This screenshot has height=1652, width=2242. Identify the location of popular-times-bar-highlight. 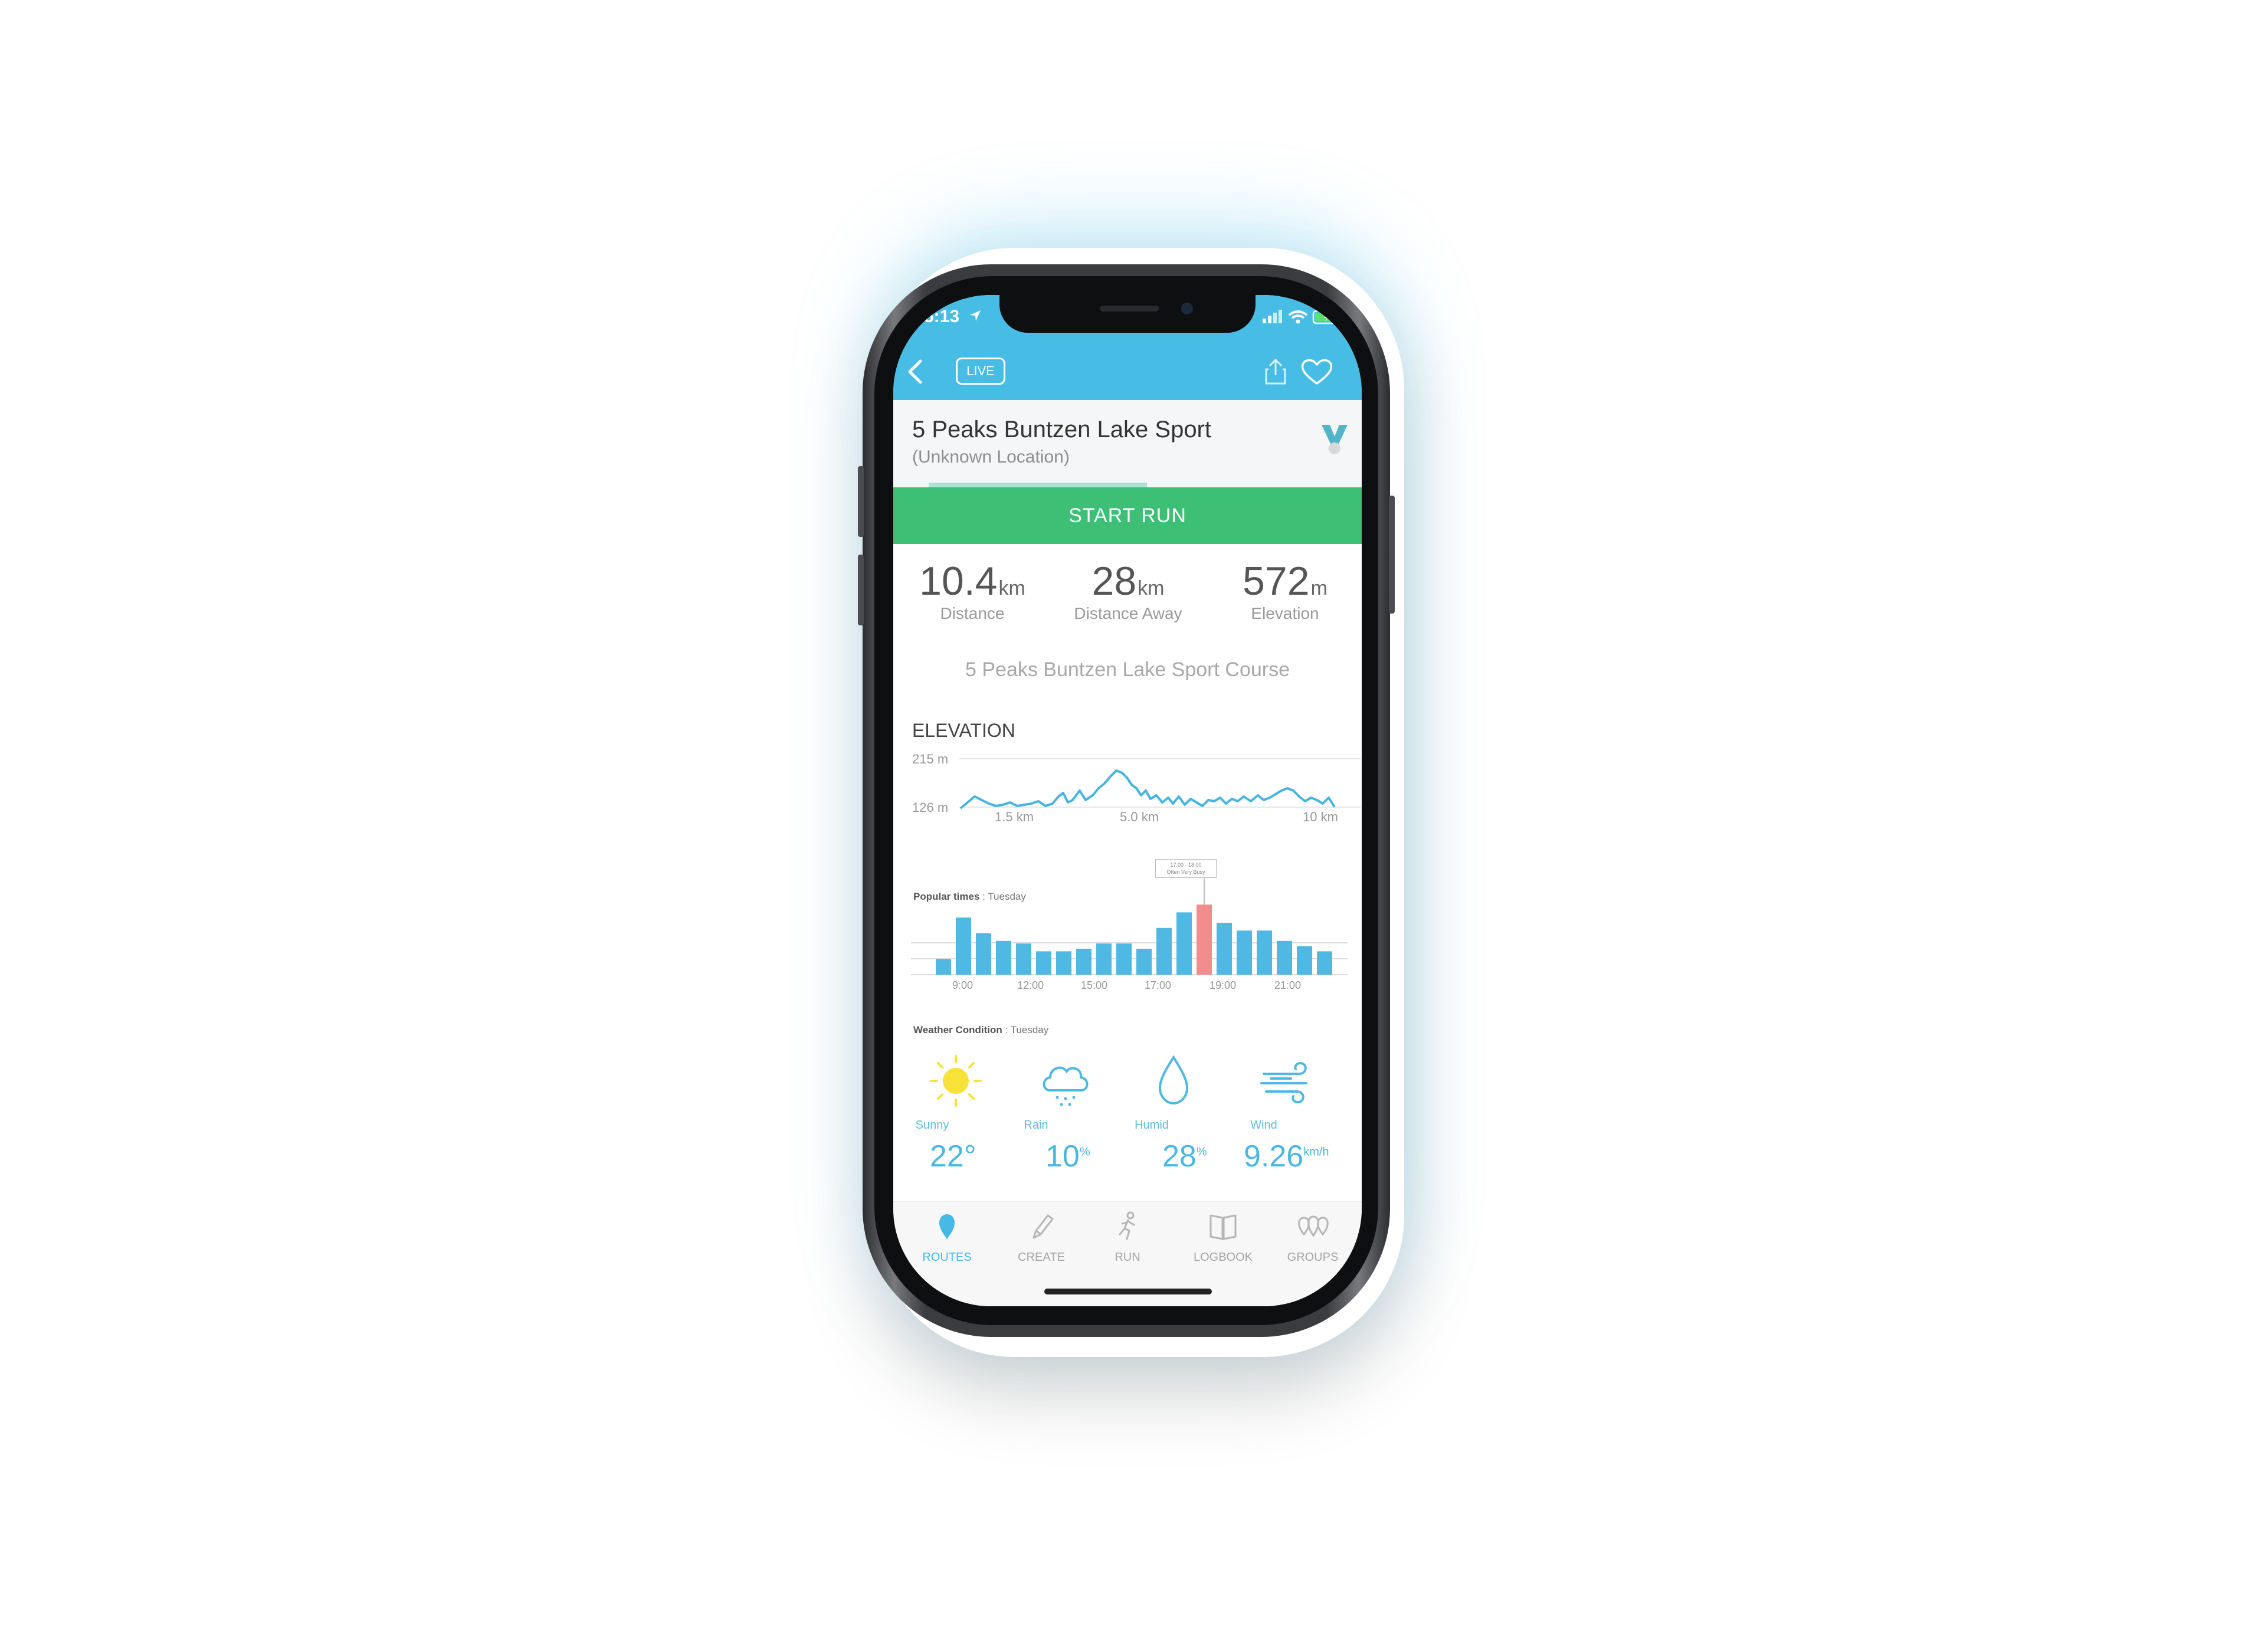
(1204, 939).